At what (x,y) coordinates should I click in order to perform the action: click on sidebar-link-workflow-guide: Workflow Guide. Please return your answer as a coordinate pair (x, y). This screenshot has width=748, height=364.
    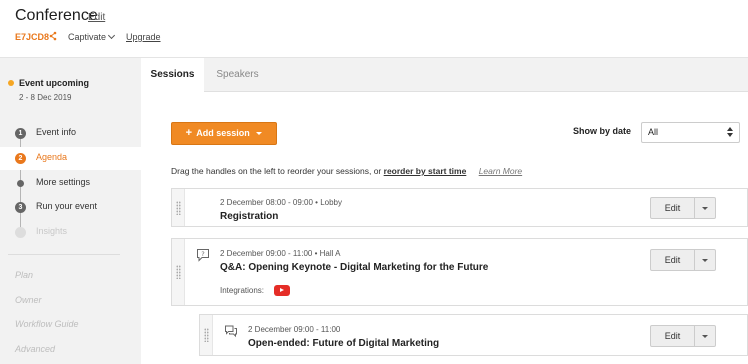
    Looking at the image, I should click on (47, 324).